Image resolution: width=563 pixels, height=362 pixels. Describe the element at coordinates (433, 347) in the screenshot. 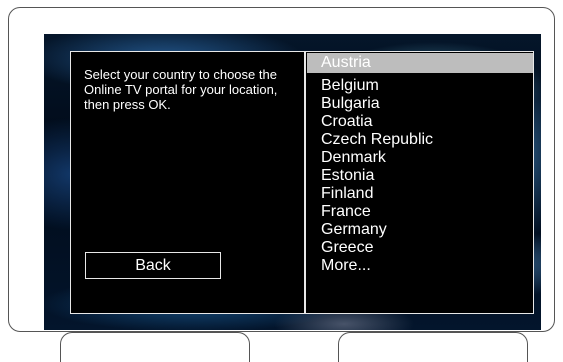

I see `frame-bottom-right-tab` at that location.